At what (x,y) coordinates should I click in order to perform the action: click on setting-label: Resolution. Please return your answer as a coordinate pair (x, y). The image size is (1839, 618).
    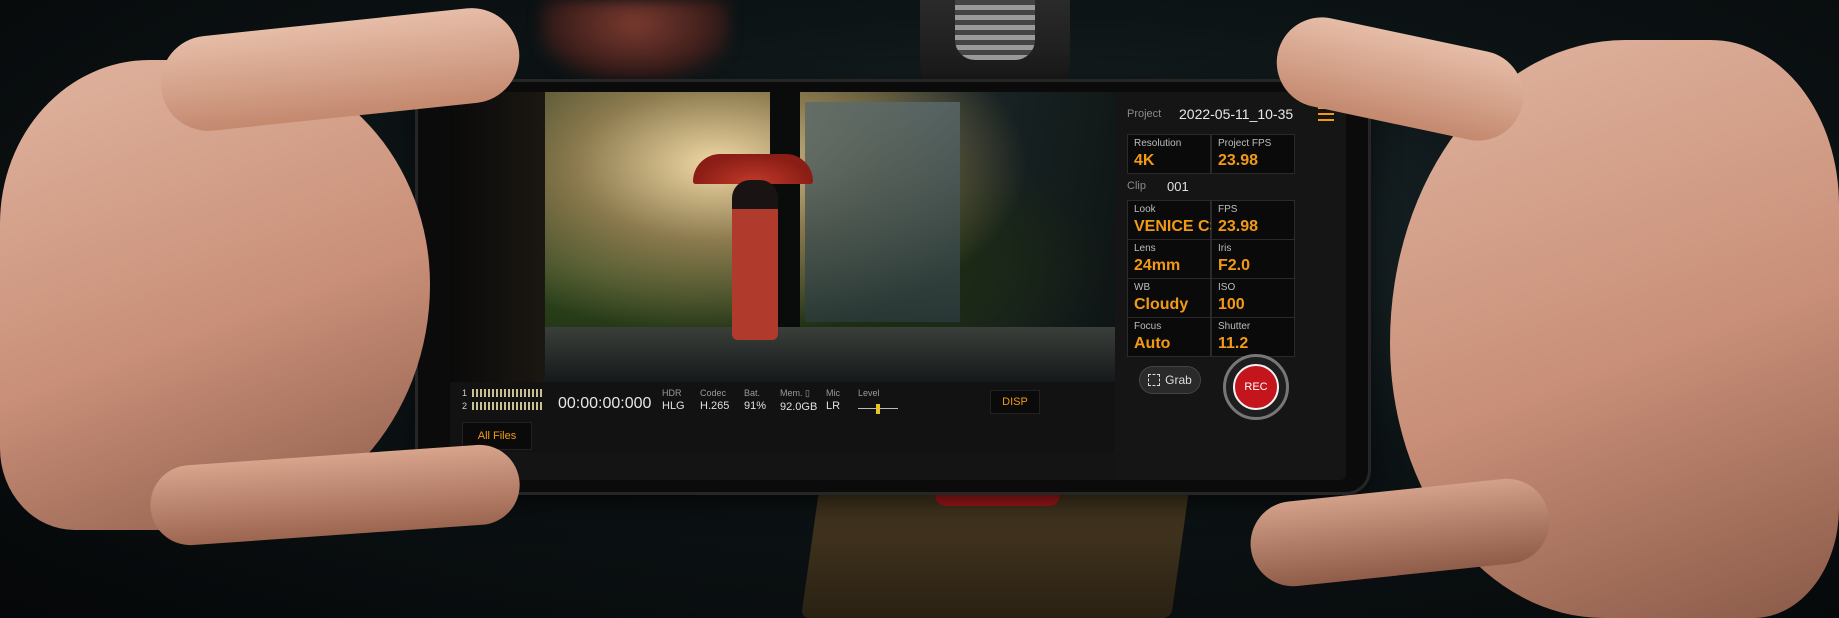
    Looking at the image, I should click on (1158, 143).